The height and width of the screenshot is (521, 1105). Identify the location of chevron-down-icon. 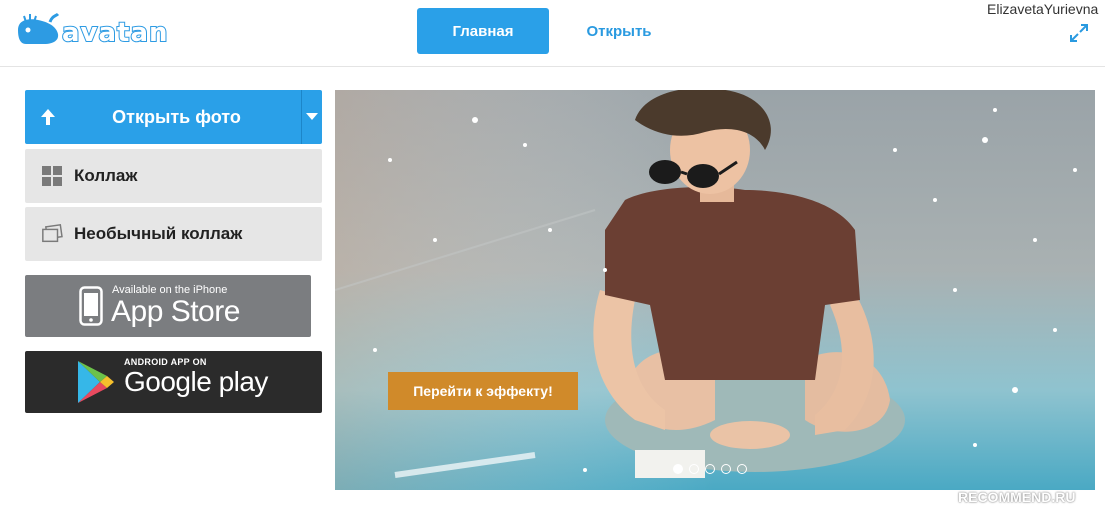
(312, 116).